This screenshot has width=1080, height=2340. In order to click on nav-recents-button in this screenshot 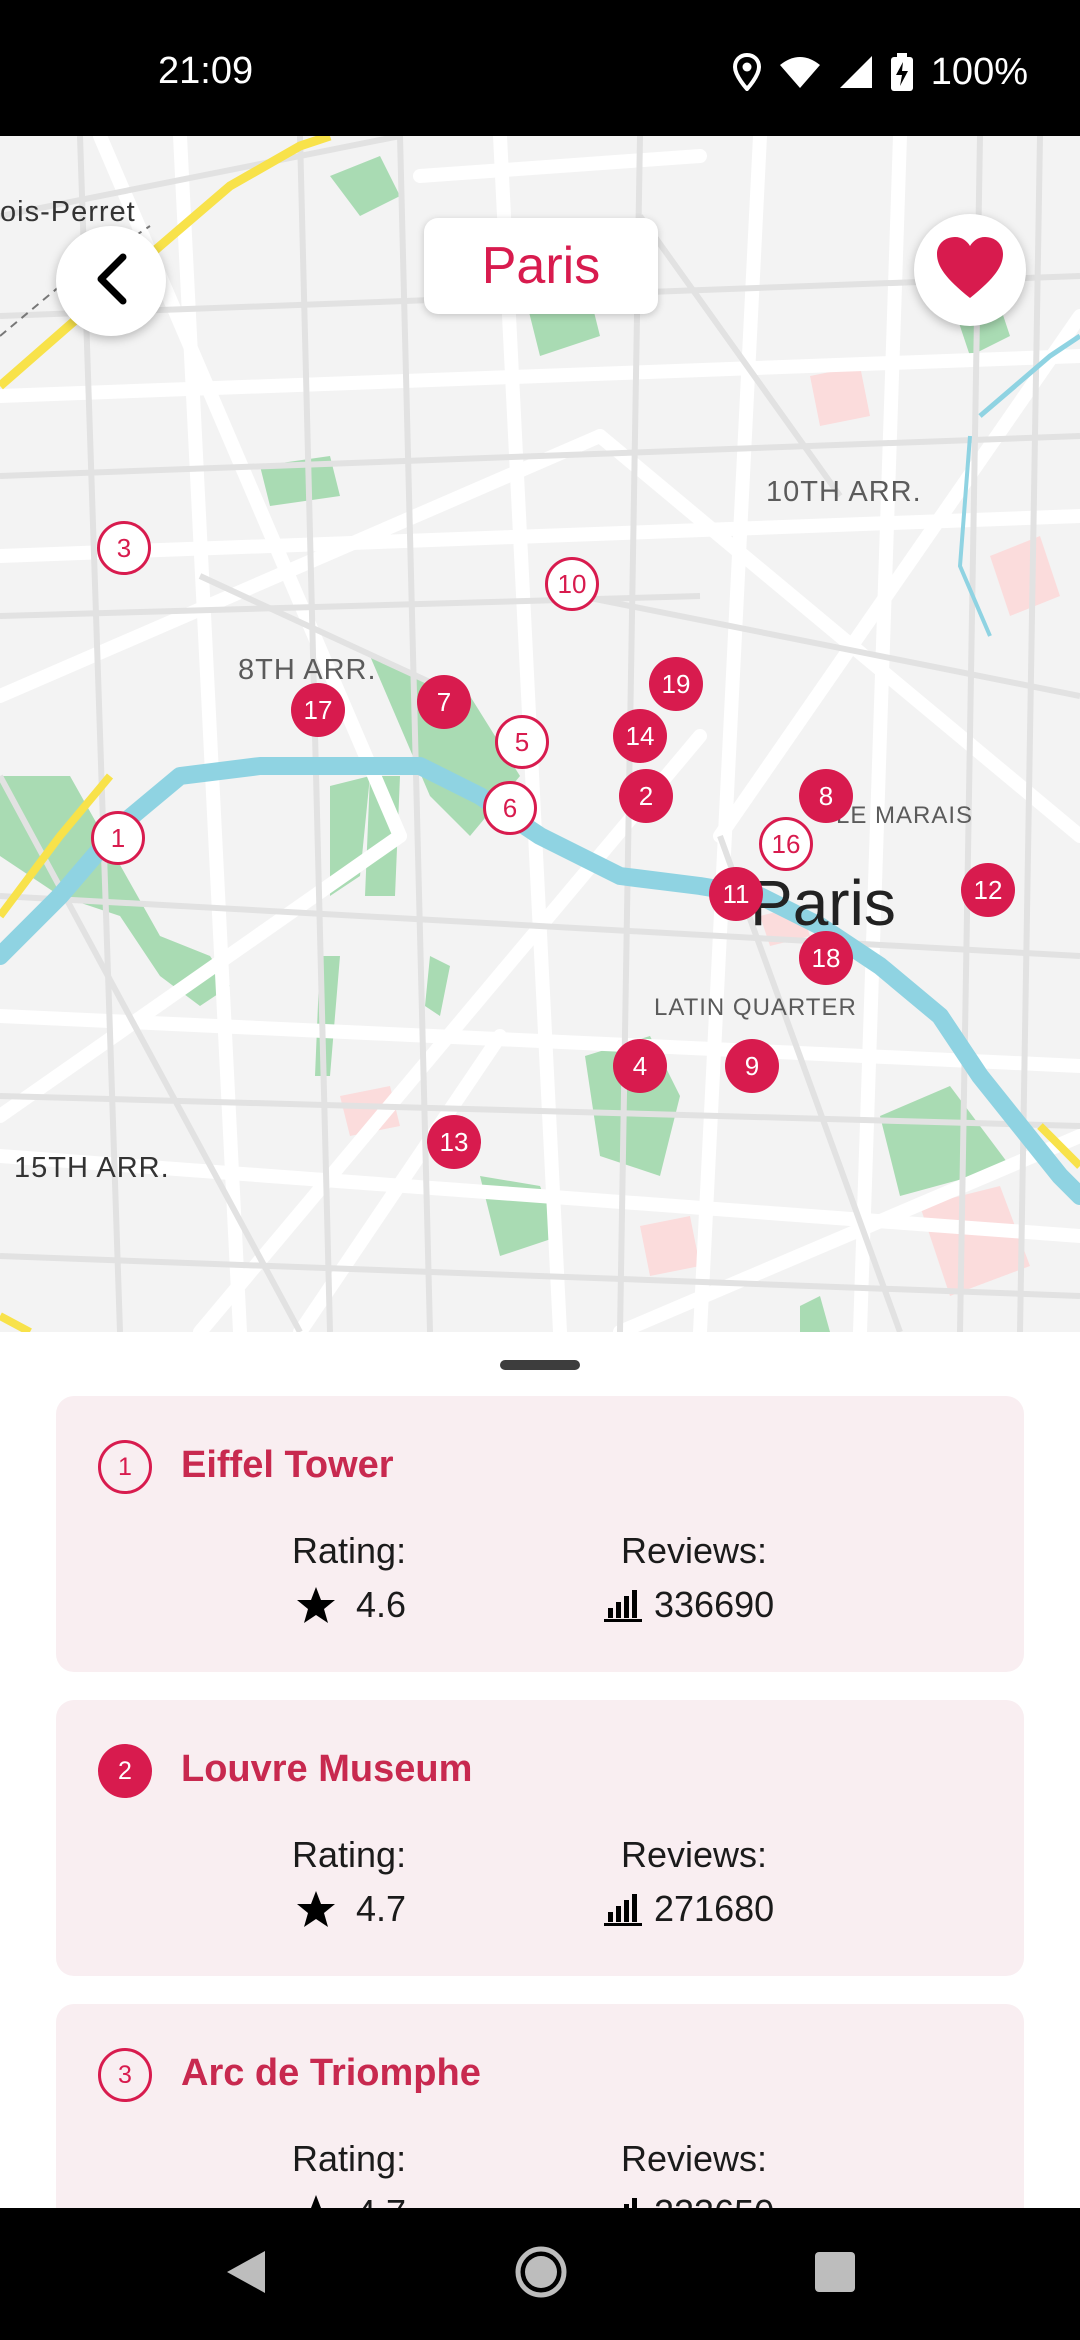, I will do `click(835, 2274)`.